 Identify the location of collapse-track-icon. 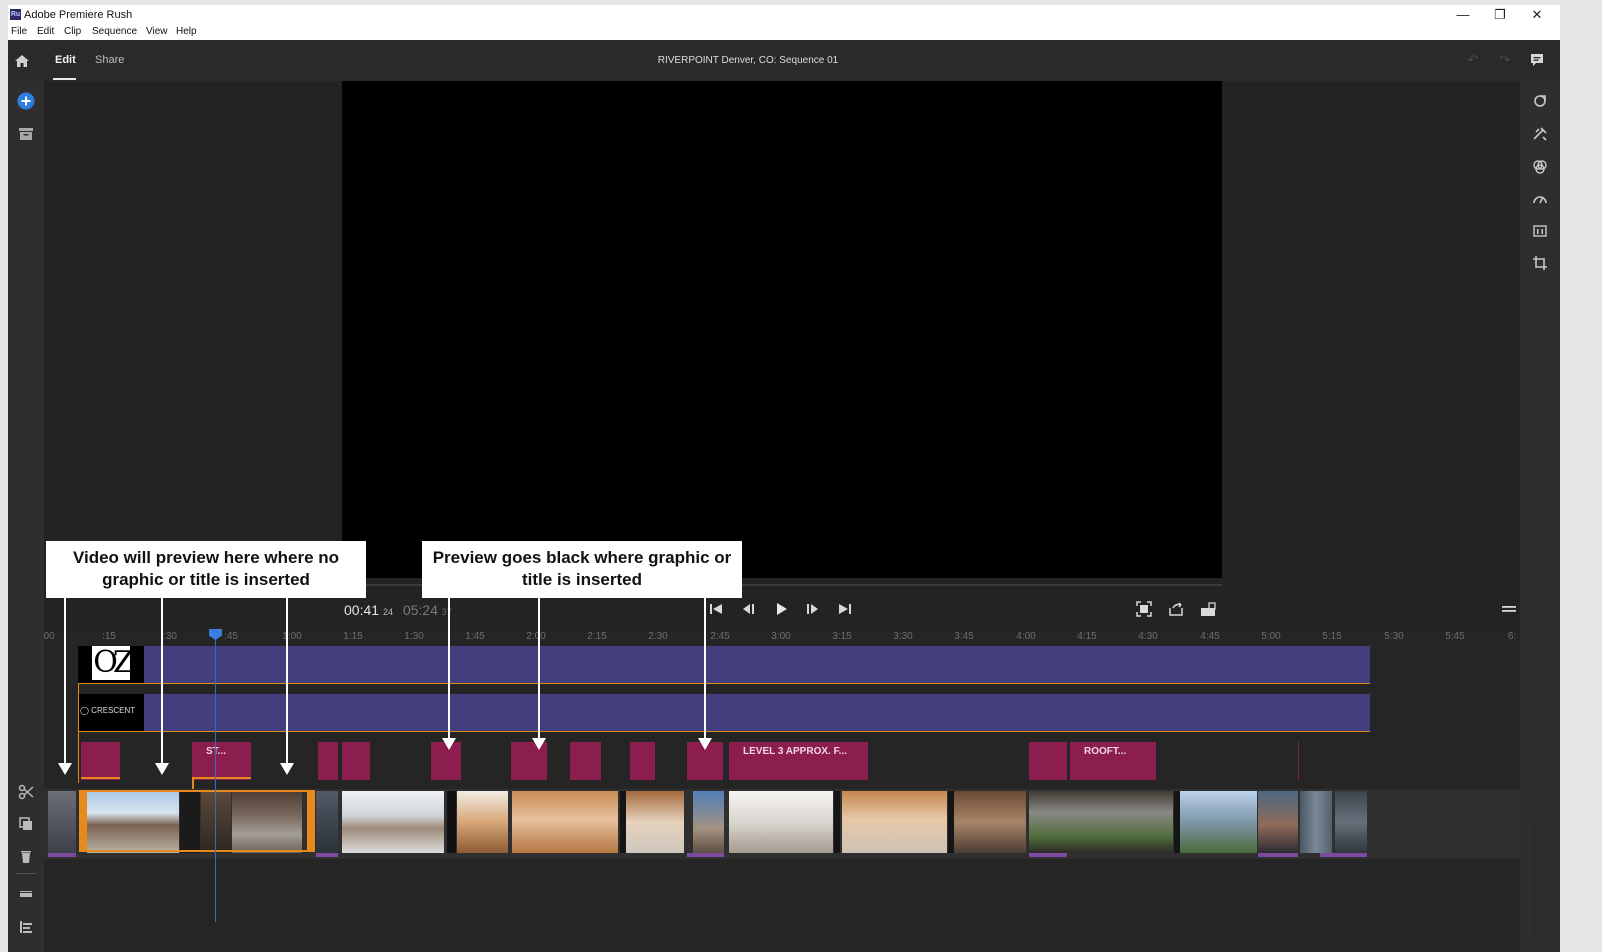
(26, 895).